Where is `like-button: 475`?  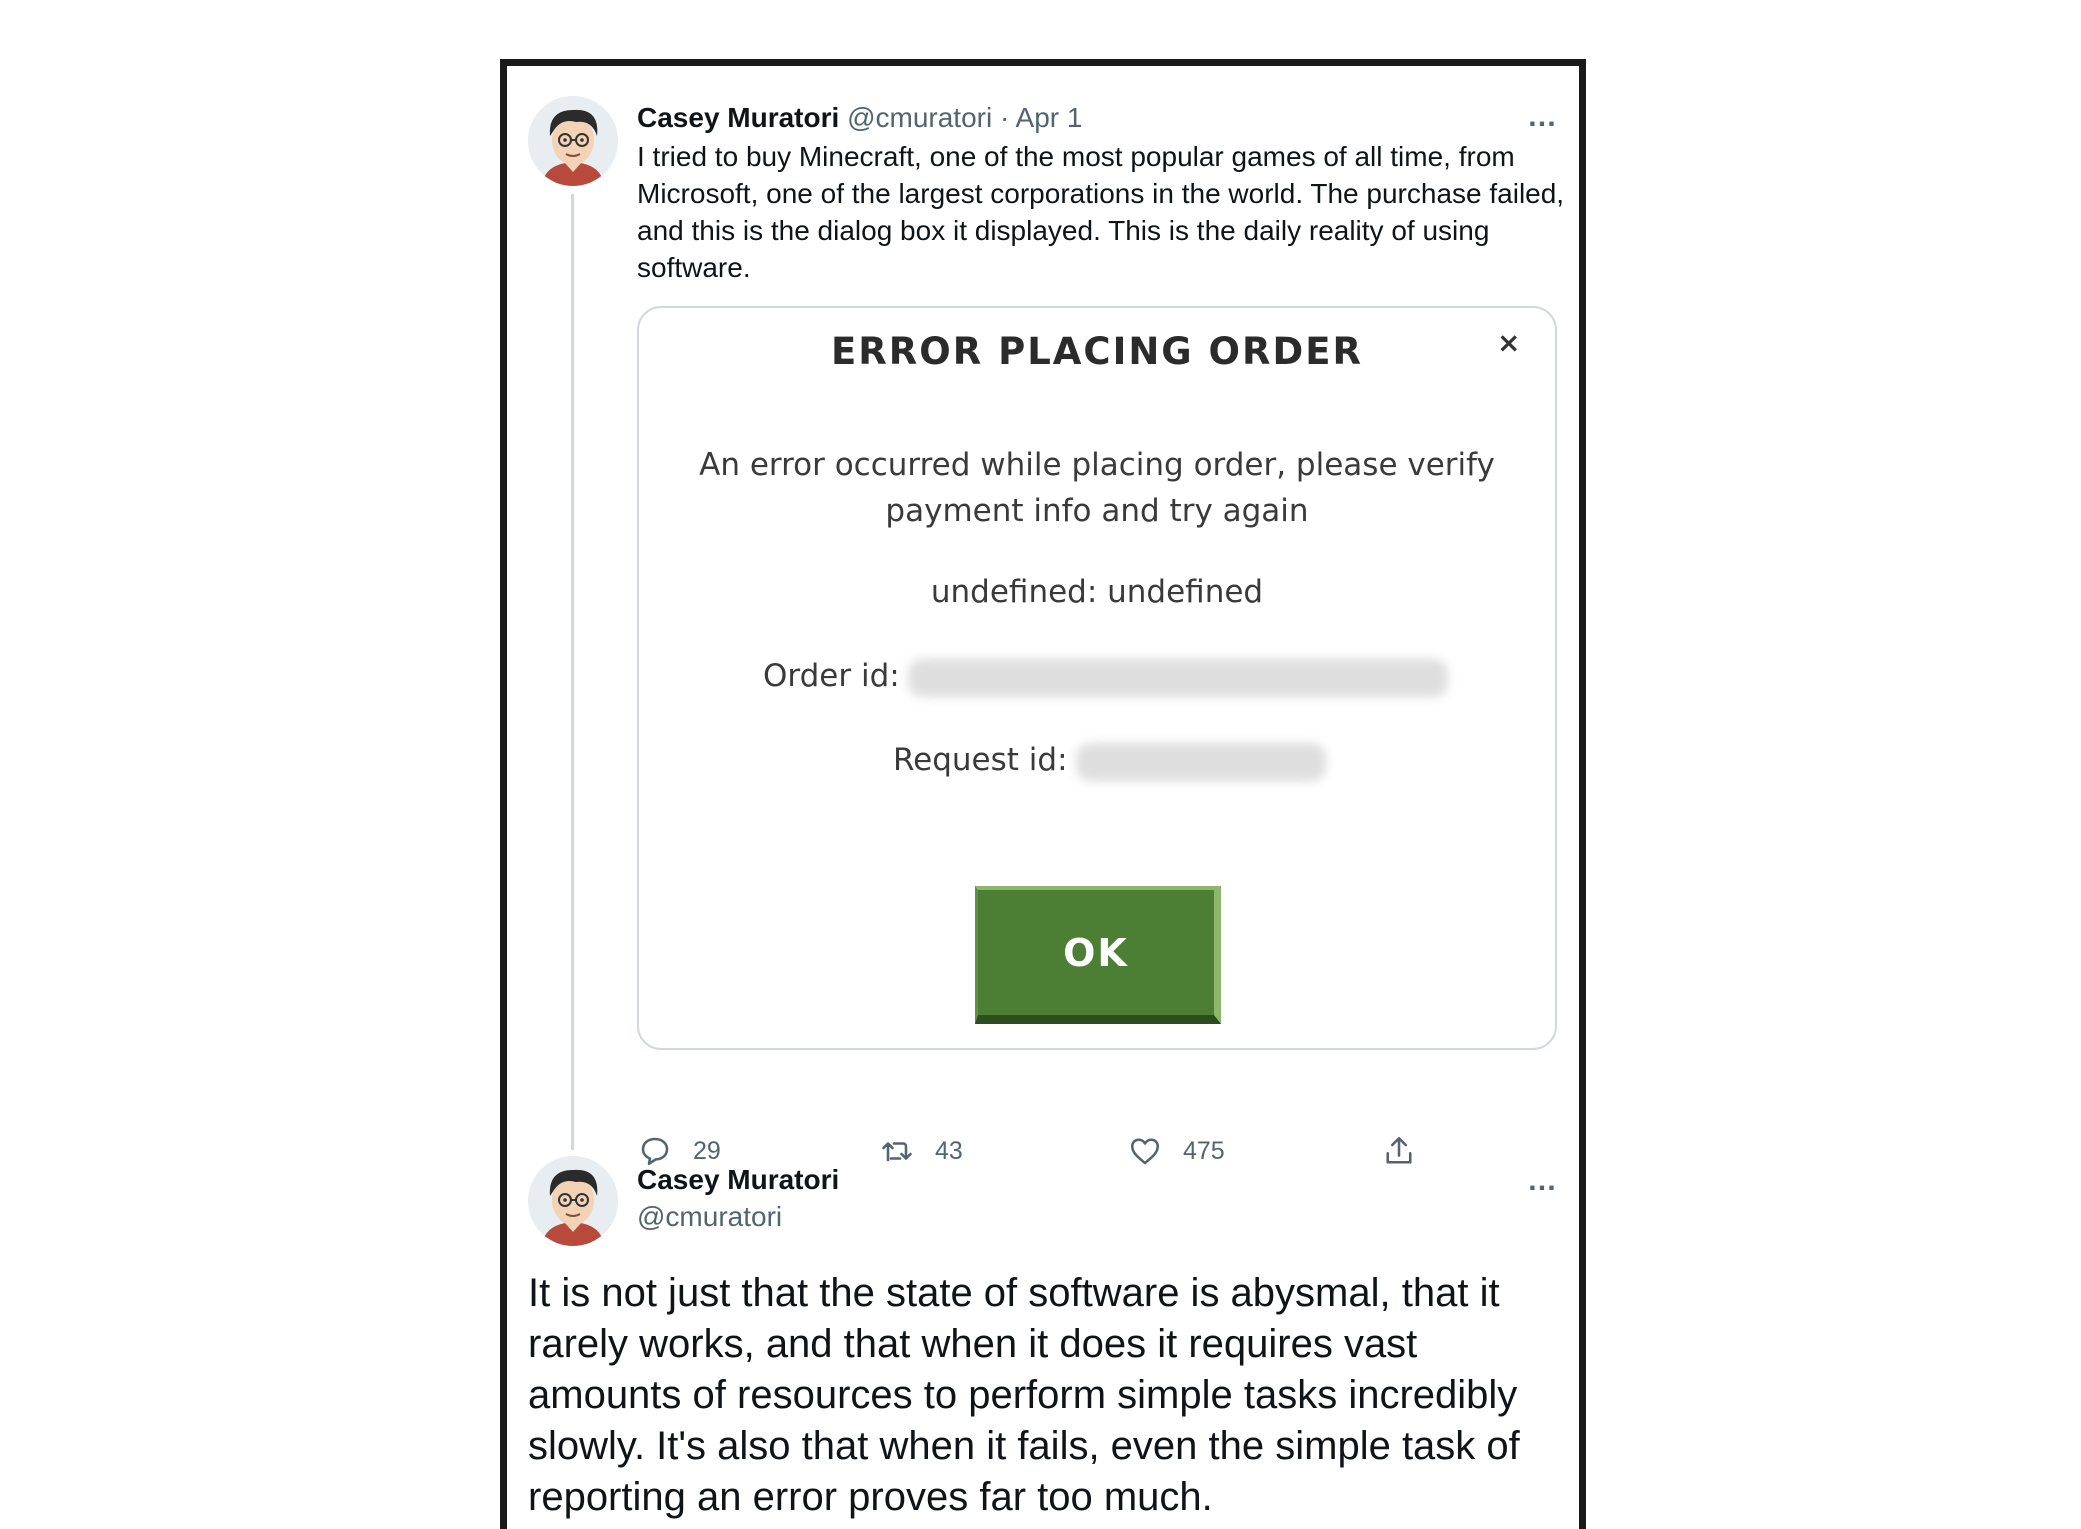
like-button: 475 is located at coordinates (1176, 1151).